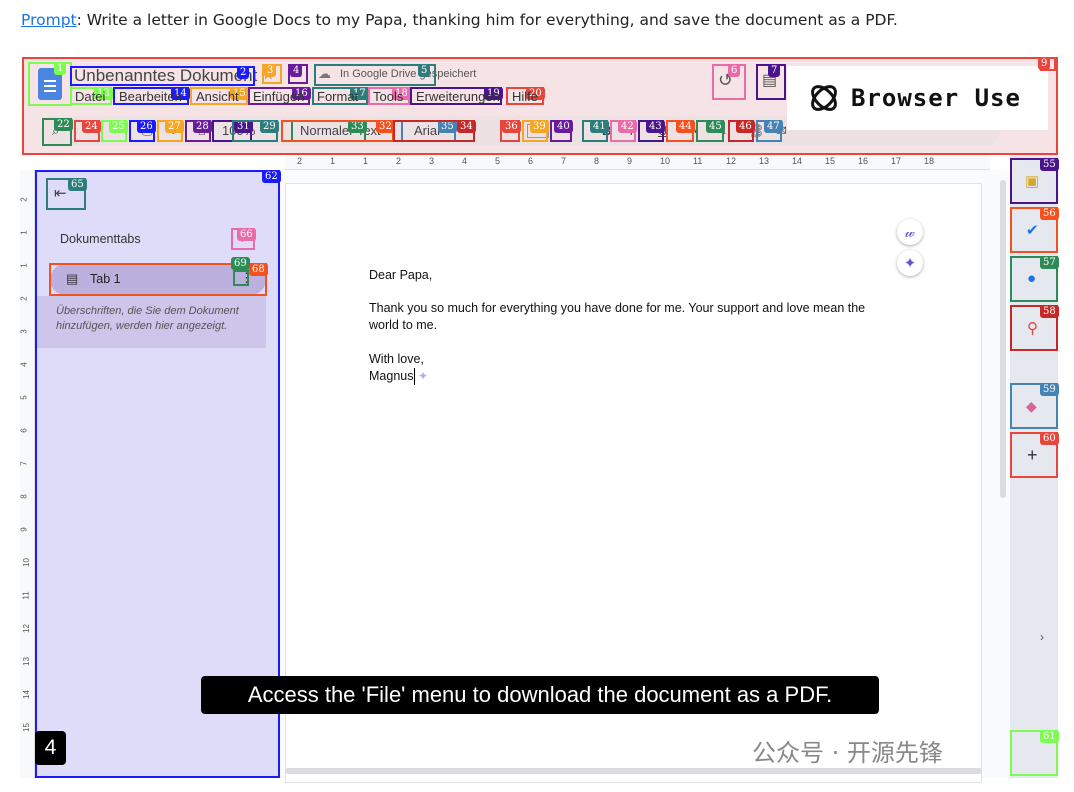 This screenshot has width=1074, height=792. I want to click on prompt-link: Prompt, so click(49, 20).